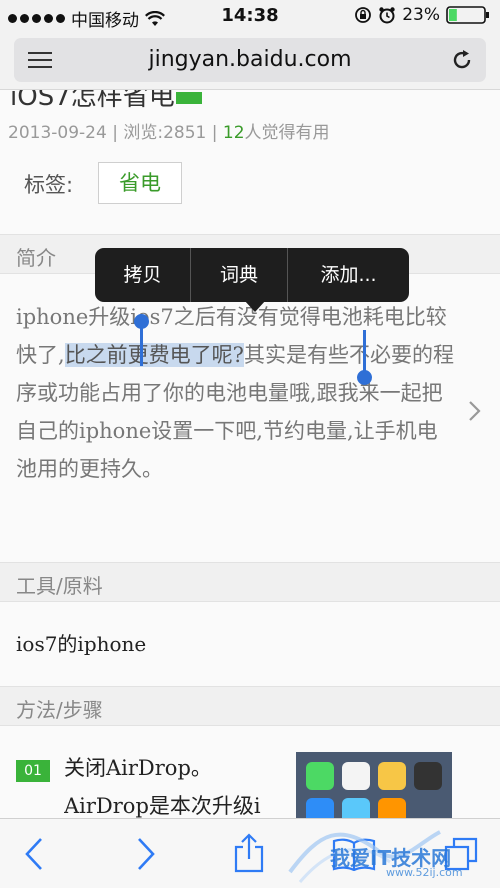 The image size is (500, 888). What do you see at coordinates (239, 275) in the screenshot?
I see `dictionary-menu-item: 词典` at bounding box center [239, 275].